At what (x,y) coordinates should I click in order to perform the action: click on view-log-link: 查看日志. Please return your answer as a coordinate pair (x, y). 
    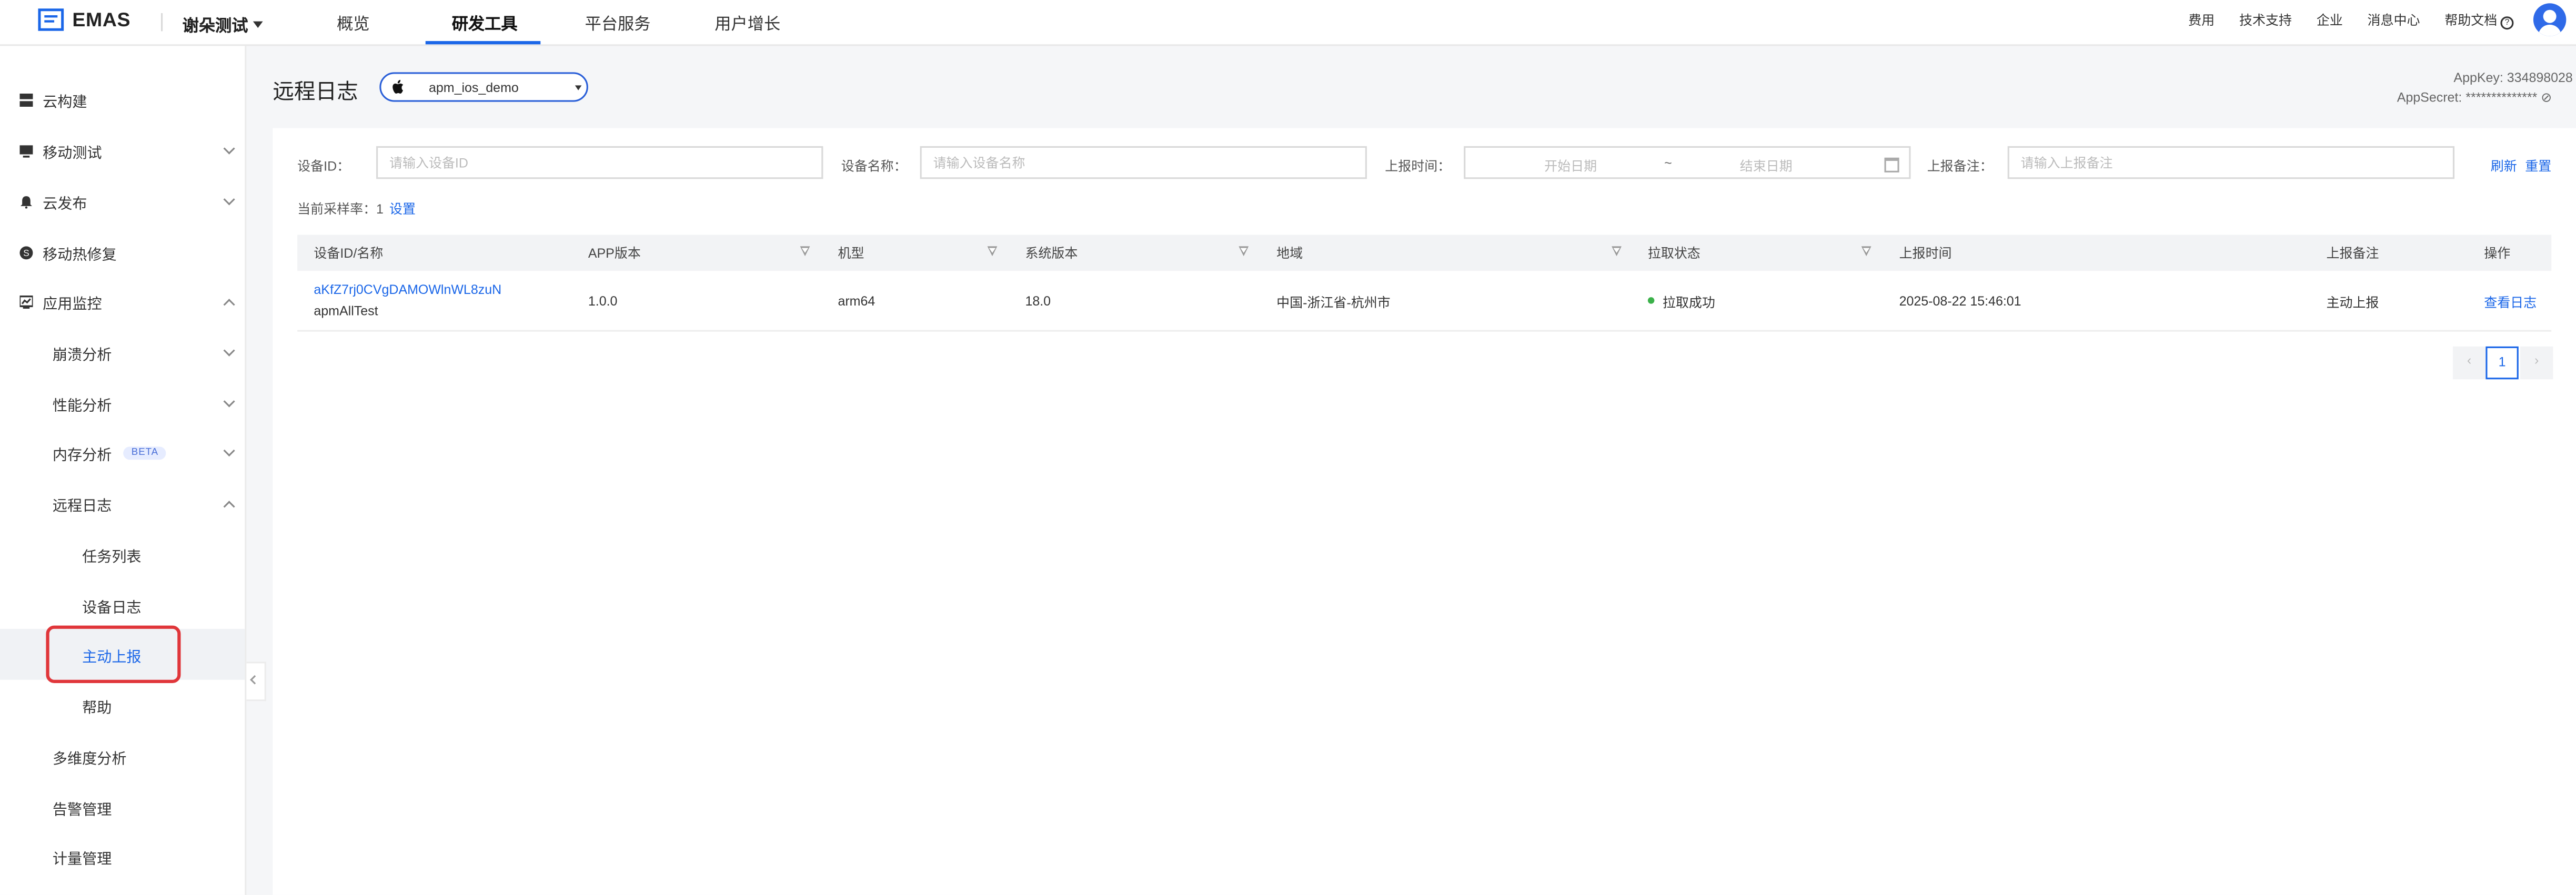
    Looking at the image, I should click on (2510, 303).